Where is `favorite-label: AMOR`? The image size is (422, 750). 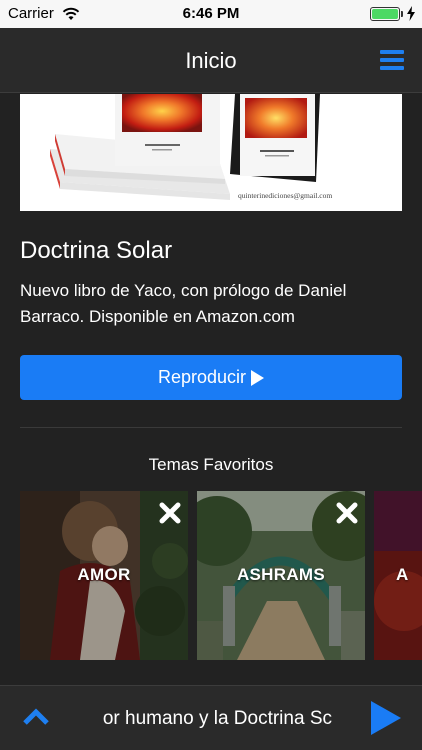 favorite-label: AMOR is located at coordinates (104, 574).